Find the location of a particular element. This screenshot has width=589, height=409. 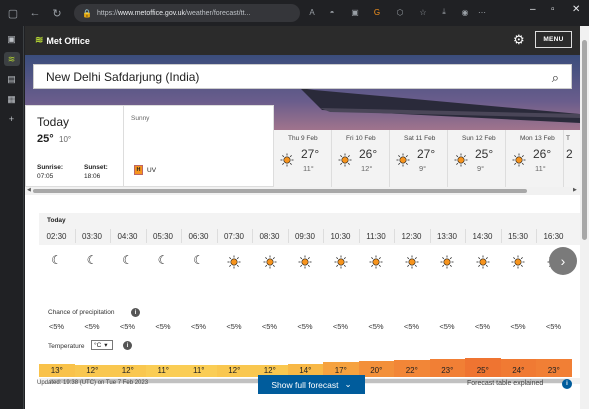

gear-icon: ⚙ is located at coordinates (519, 40).